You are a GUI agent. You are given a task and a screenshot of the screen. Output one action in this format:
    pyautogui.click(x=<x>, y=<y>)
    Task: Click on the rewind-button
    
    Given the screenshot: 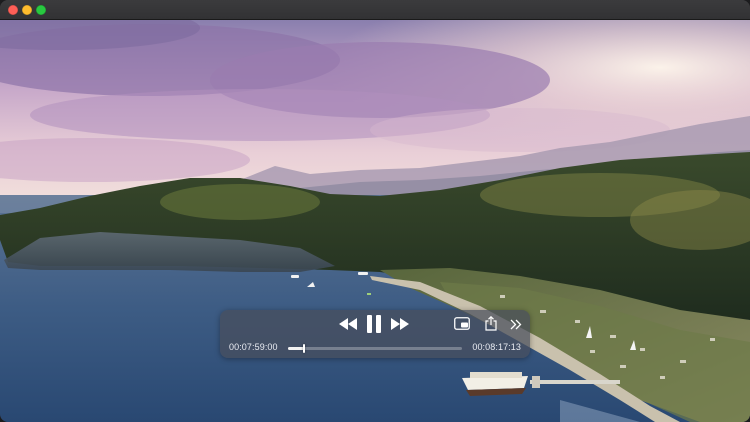 What is the action you would take?
    pyautogui.click(x=348, y=326)
    